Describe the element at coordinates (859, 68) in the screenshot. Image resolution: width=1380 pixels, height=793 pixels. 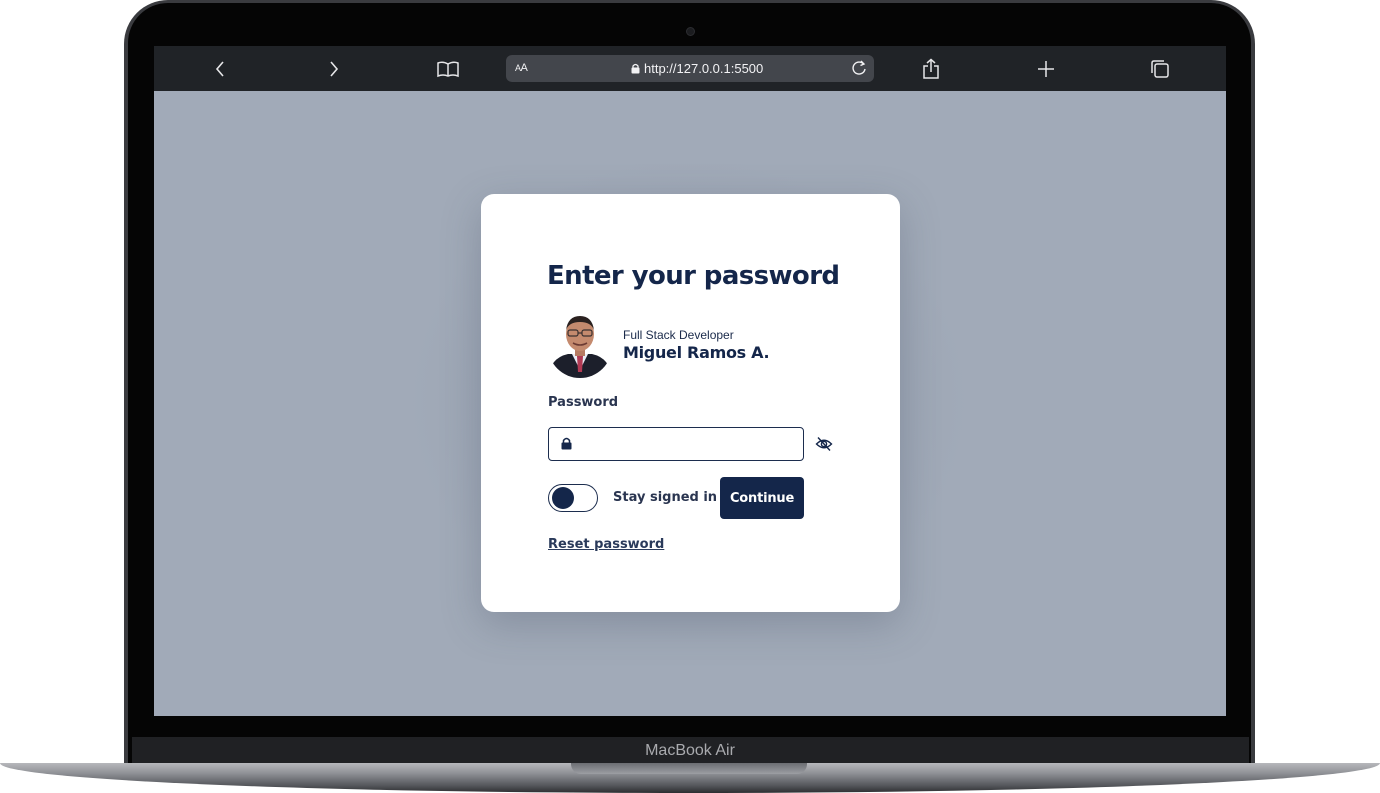
I see `reload-icon` at that location.